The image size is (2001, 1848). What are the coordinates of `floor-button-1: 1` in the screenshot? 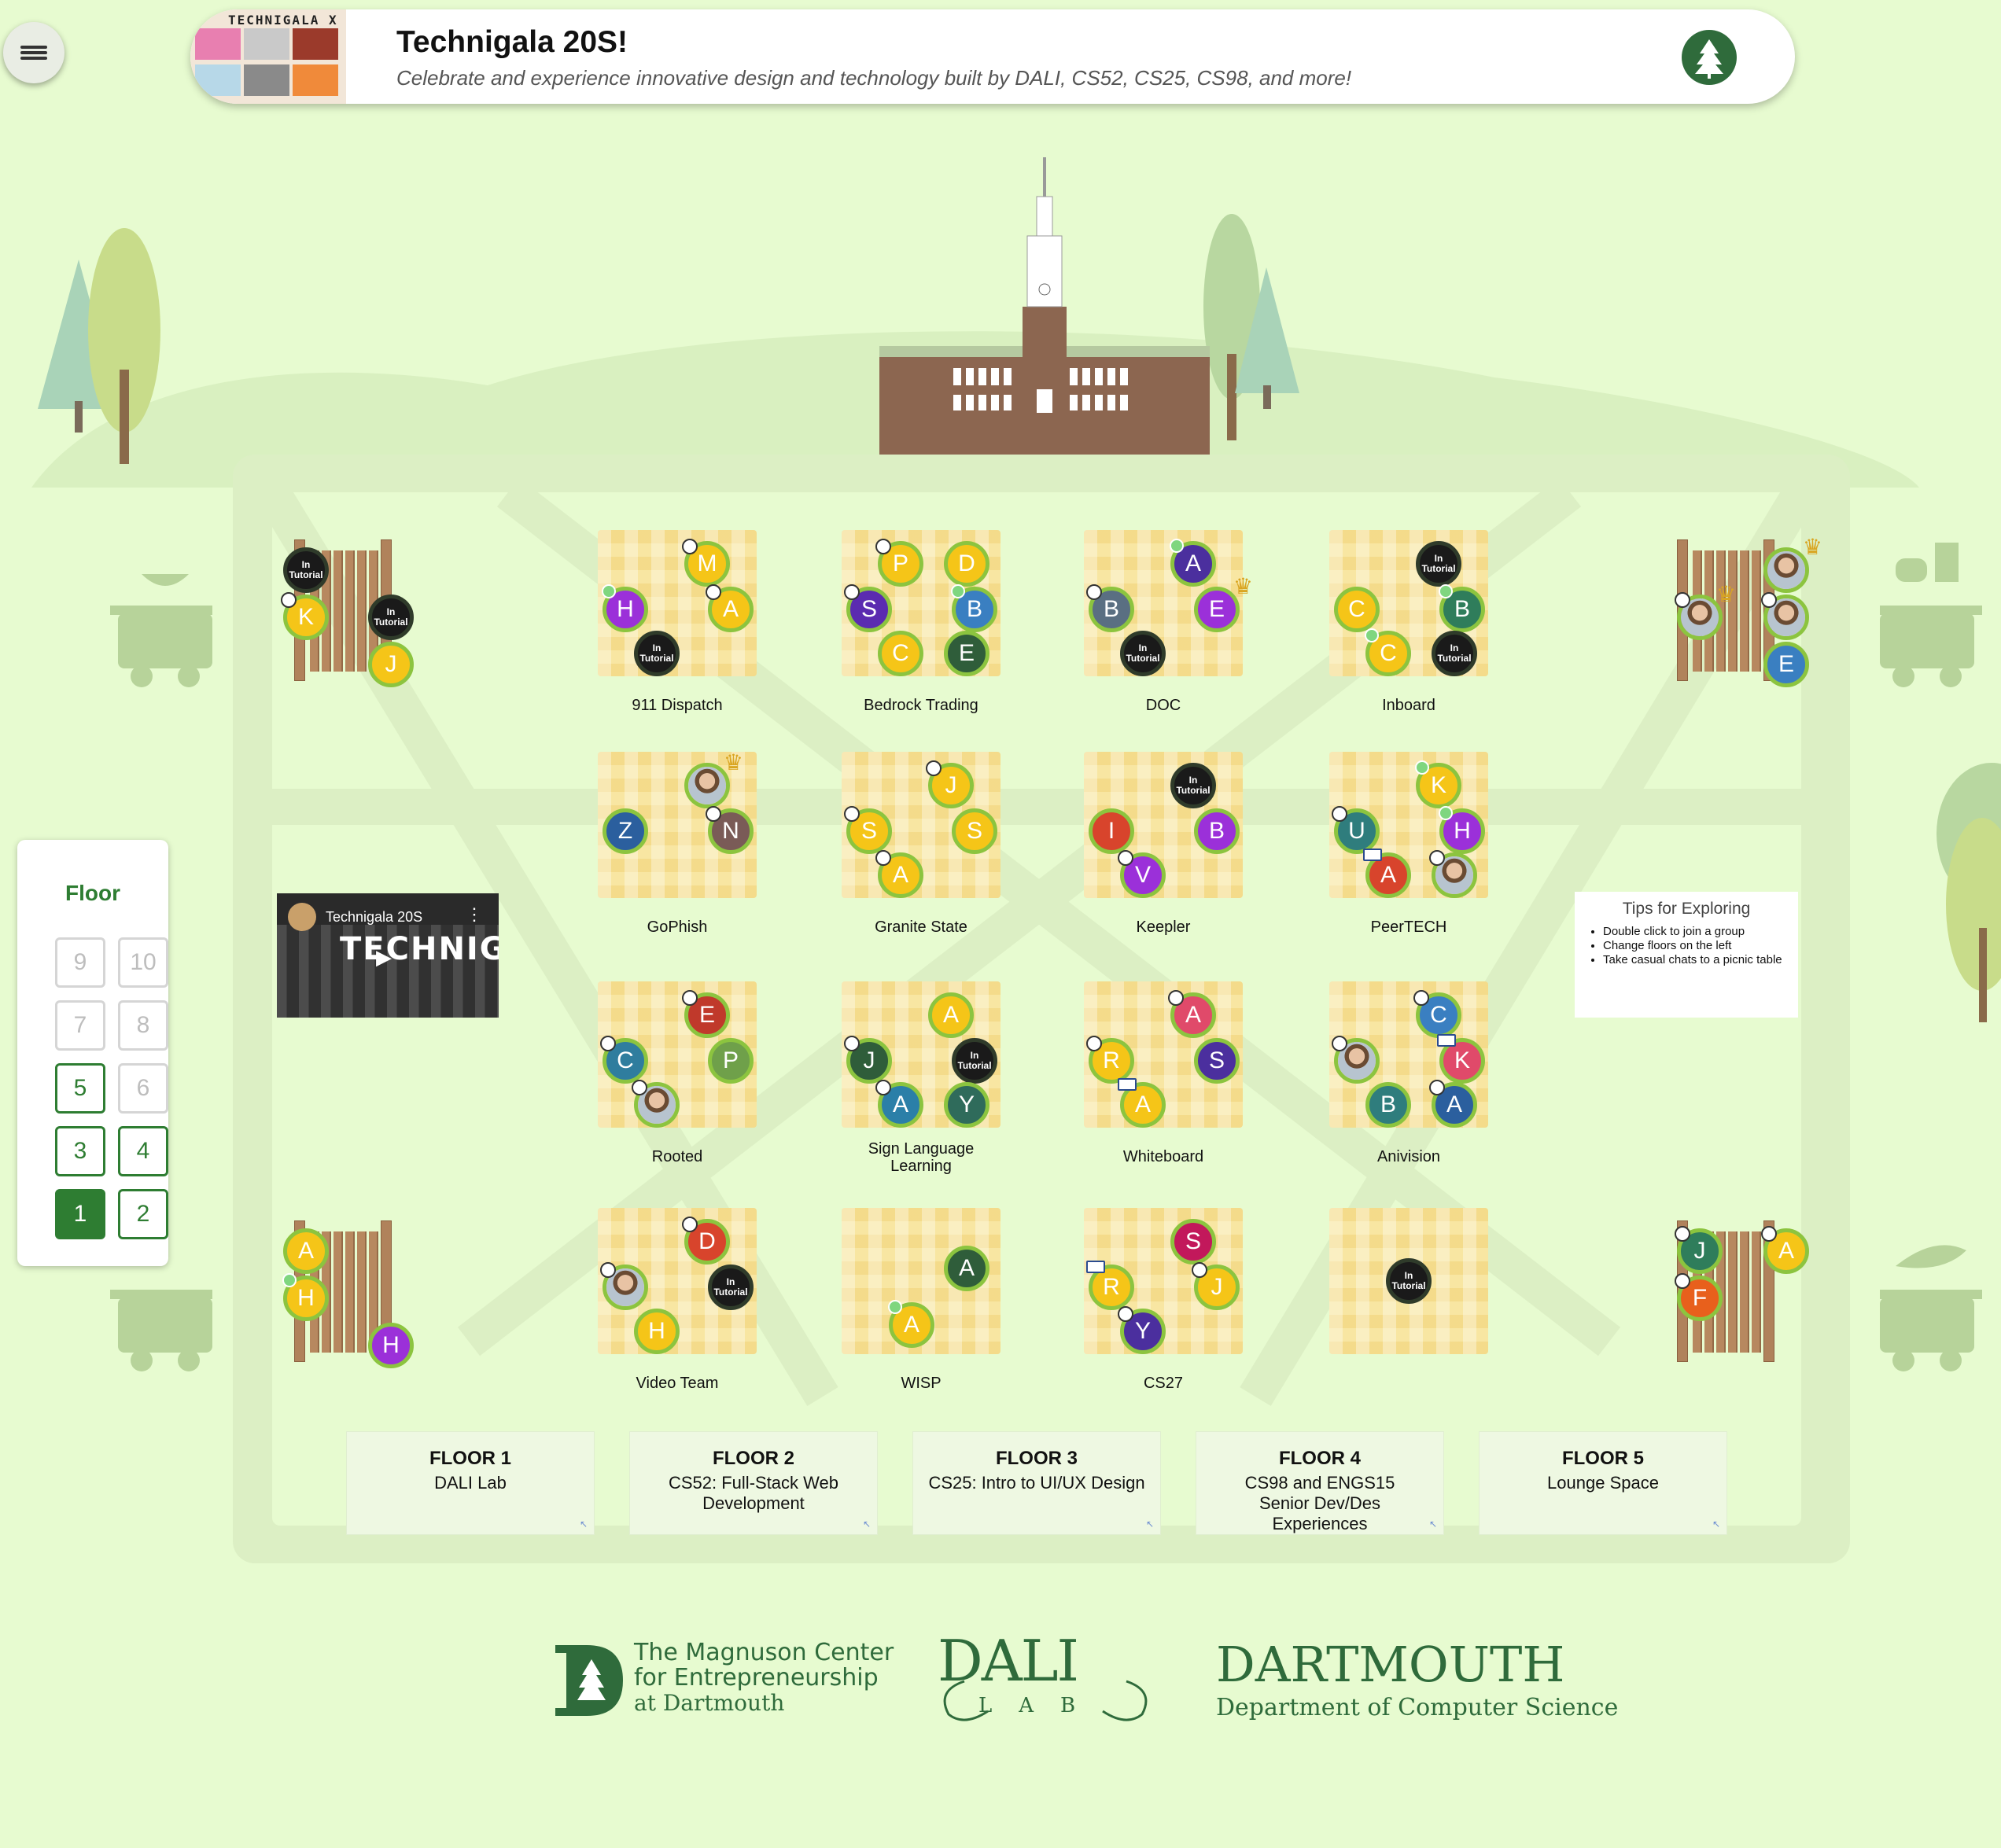 It's located at (80, 1214).